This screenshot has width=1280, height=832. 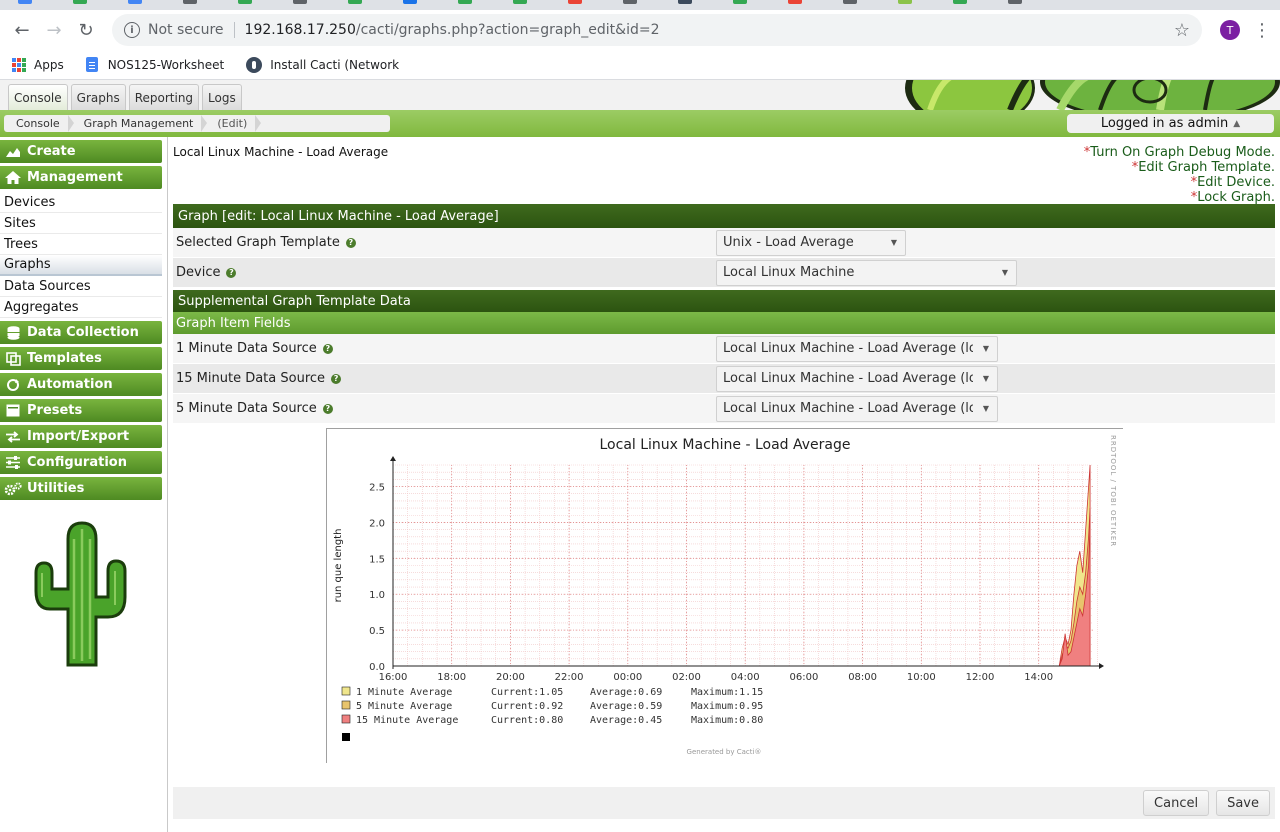 What do you see at coordinates (81, 202) in the screenshot?
I see `sidebar-item-devices: Devices` at bounding box center [81, 202].